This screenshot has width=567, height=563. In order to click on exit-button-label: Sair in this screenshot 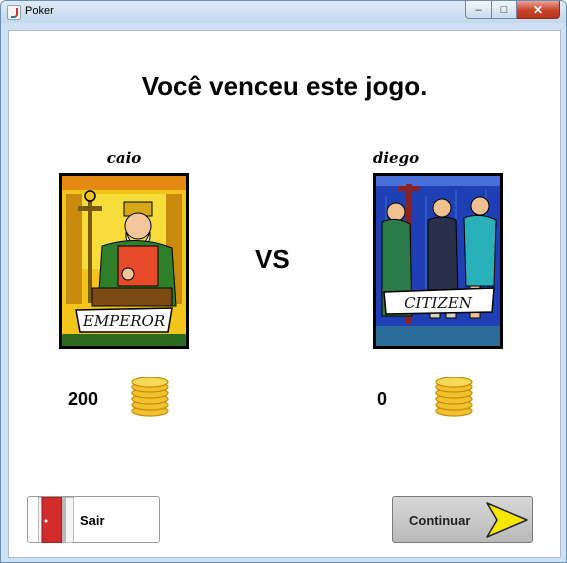, I will do `click(92, 520)`.